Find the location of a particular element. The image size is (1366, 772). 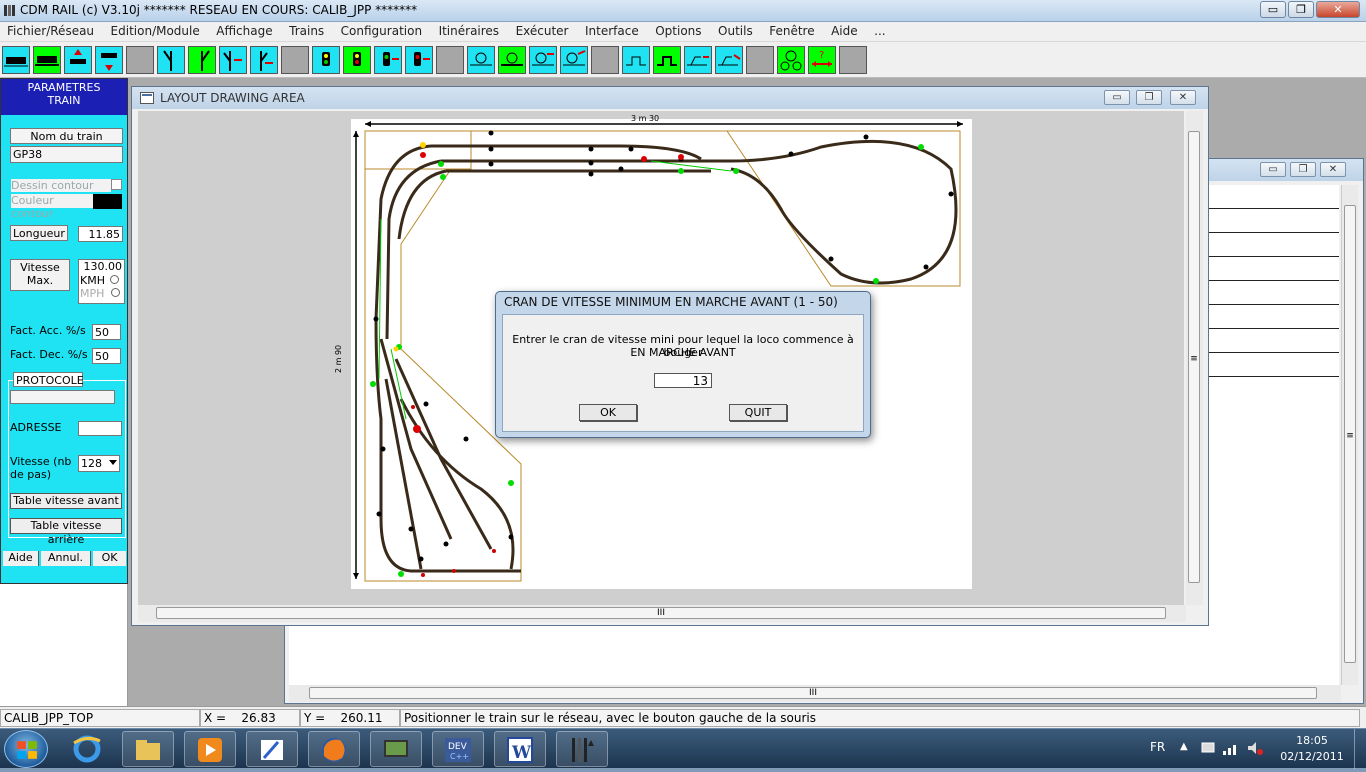

toolbar-button-detector-arrow is located at coordinates (543, 60).